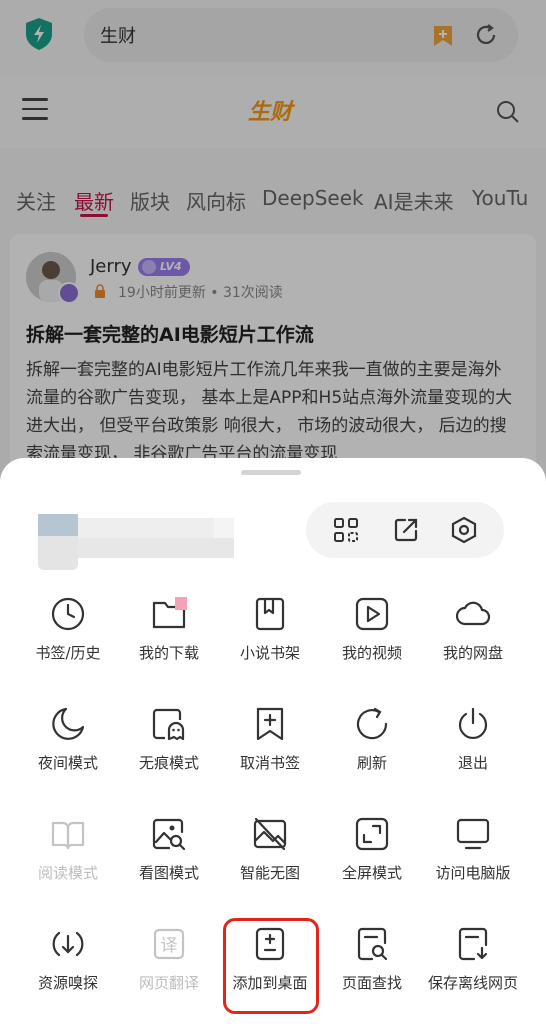 Image resolution: width=546 pixels, height=1024 pixels. Describe the element at coordinates (473, 723) in the screenshot. I see `power-icon` at that location.